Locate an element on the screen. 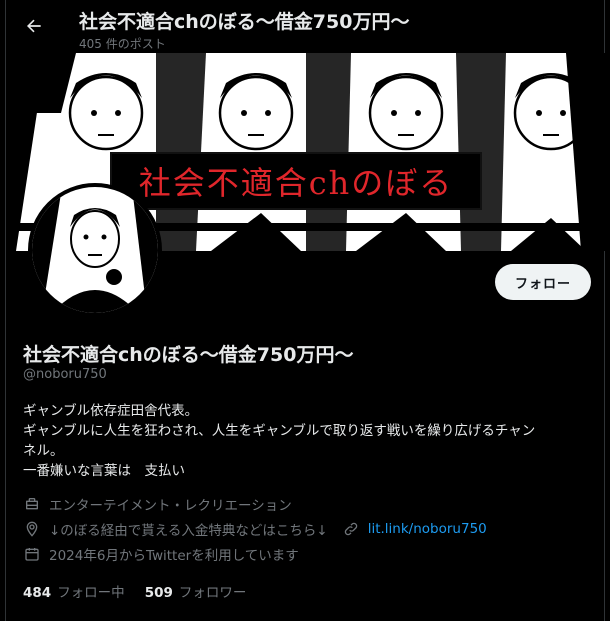 This screenshot has width=610, height=621. bio-line: ギャンブル依存症田舎代表。 is located at coordinates (111, 411).